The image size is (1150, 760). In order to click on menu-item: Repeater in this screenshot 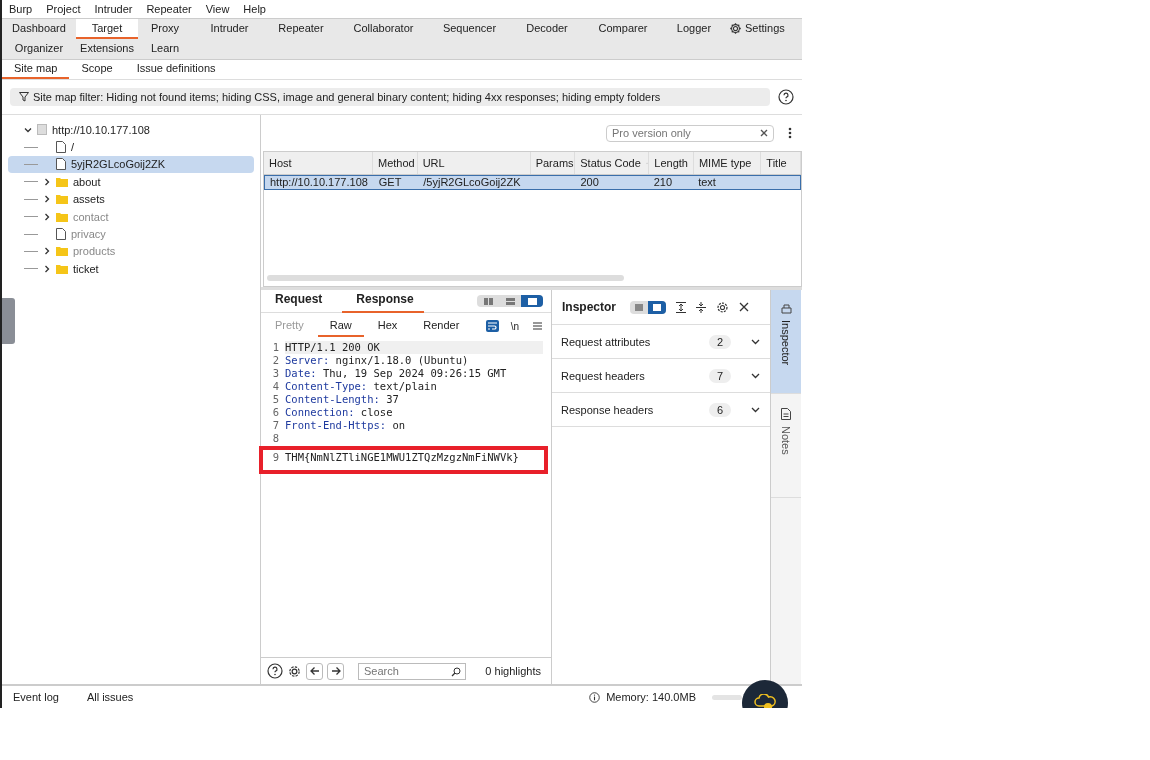, I will do `click(169, 9)`.